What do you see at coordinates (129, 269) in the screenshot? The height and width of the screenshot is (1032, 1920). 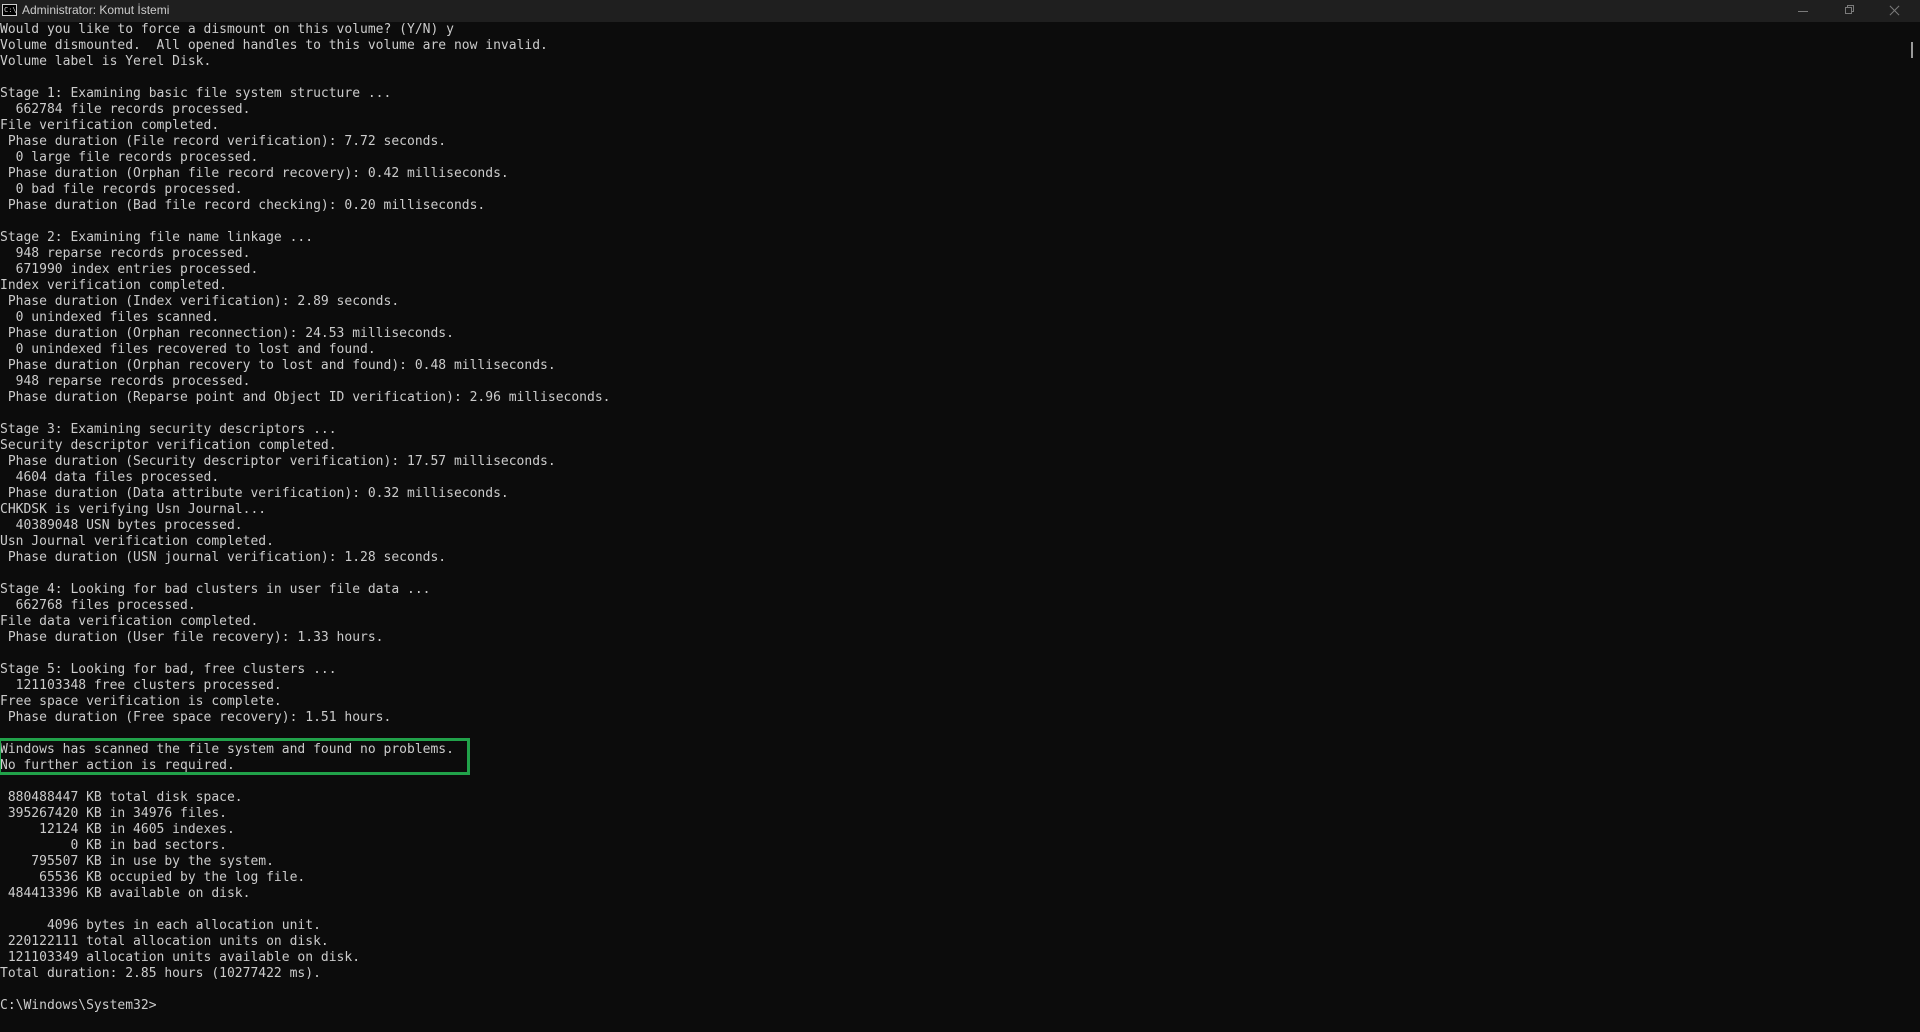 I see `console-line: 671990 index entries processed.` at bounding box center [129, 269].